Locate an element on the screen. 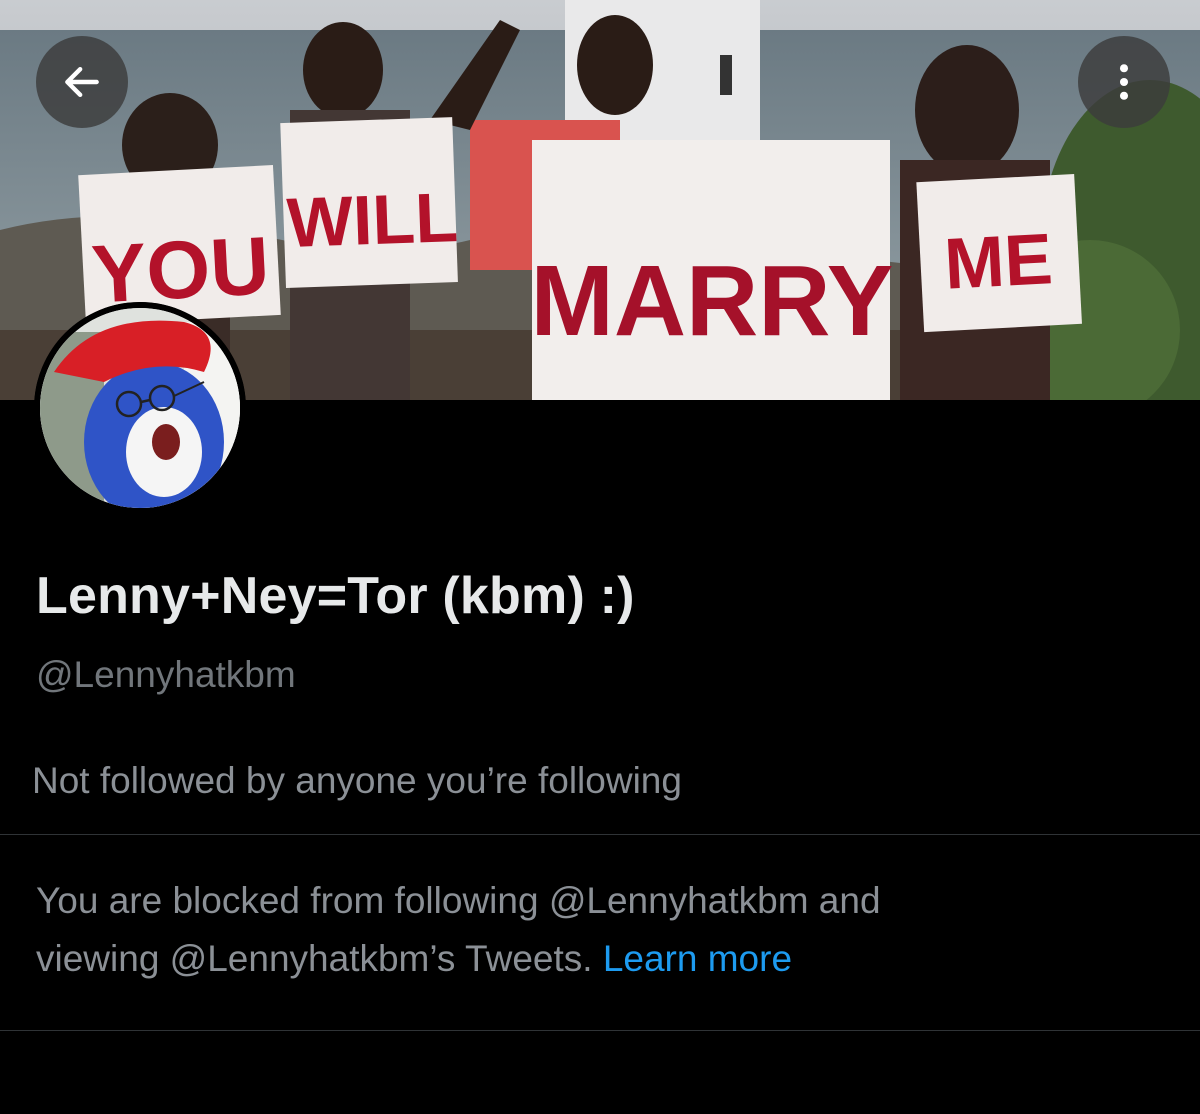 The width and height of the screenshot is (1200, 1114). sign-me: ME is located at coordinates (998, 262).